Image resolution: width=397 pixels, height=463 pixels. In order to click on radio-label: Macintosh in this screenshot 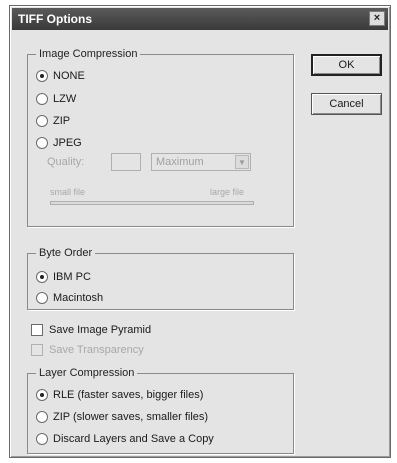, I will do `click(78, 298)`.